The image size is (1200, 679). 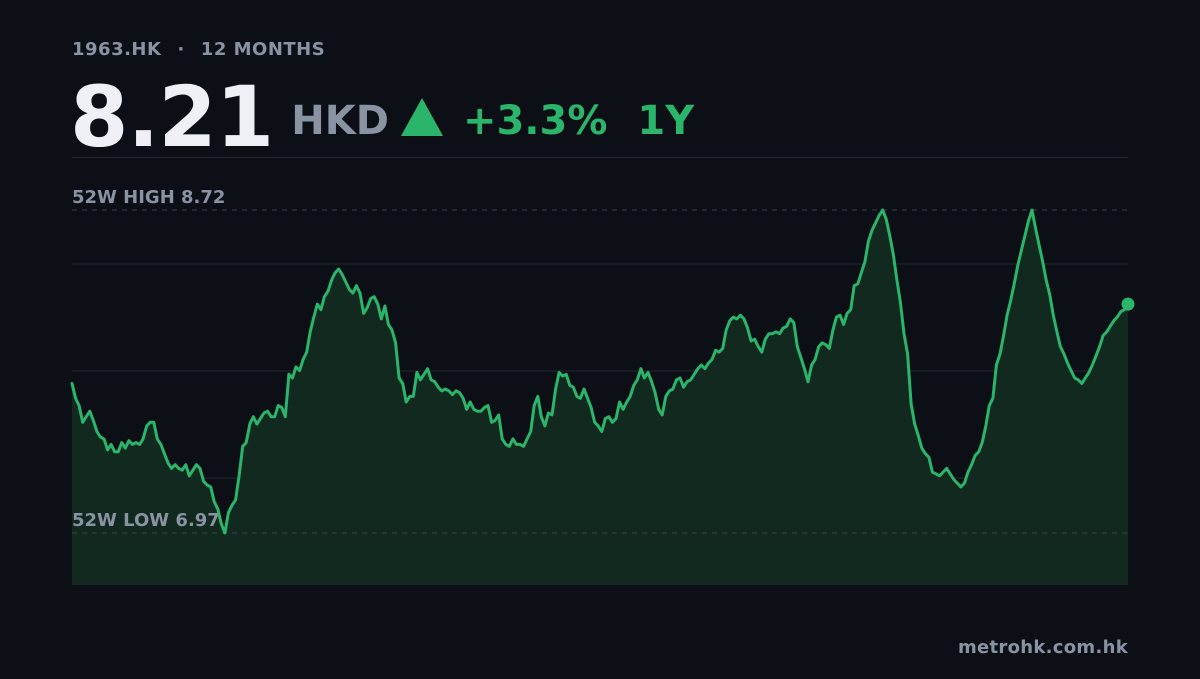 I want to click on high-reference-label: 52W HIGH 8.72, so click(x=148, y=197).